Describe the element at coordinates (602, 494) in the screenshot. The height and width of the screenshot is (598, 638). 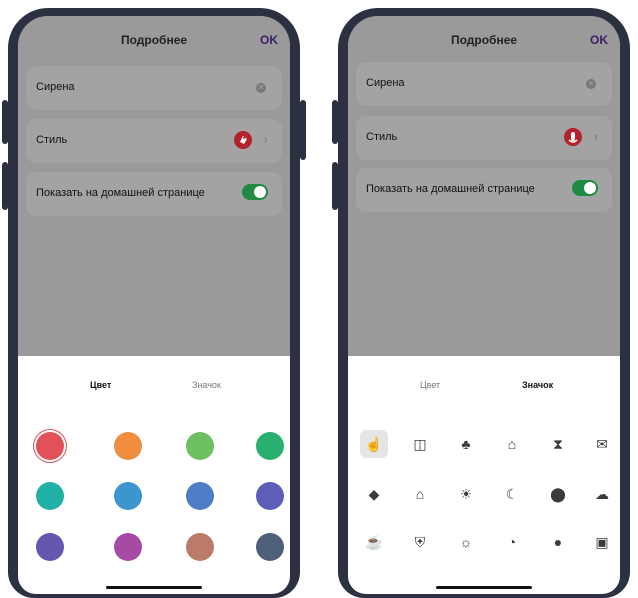
I see `rain-cloud-icon: ☁` at that location.